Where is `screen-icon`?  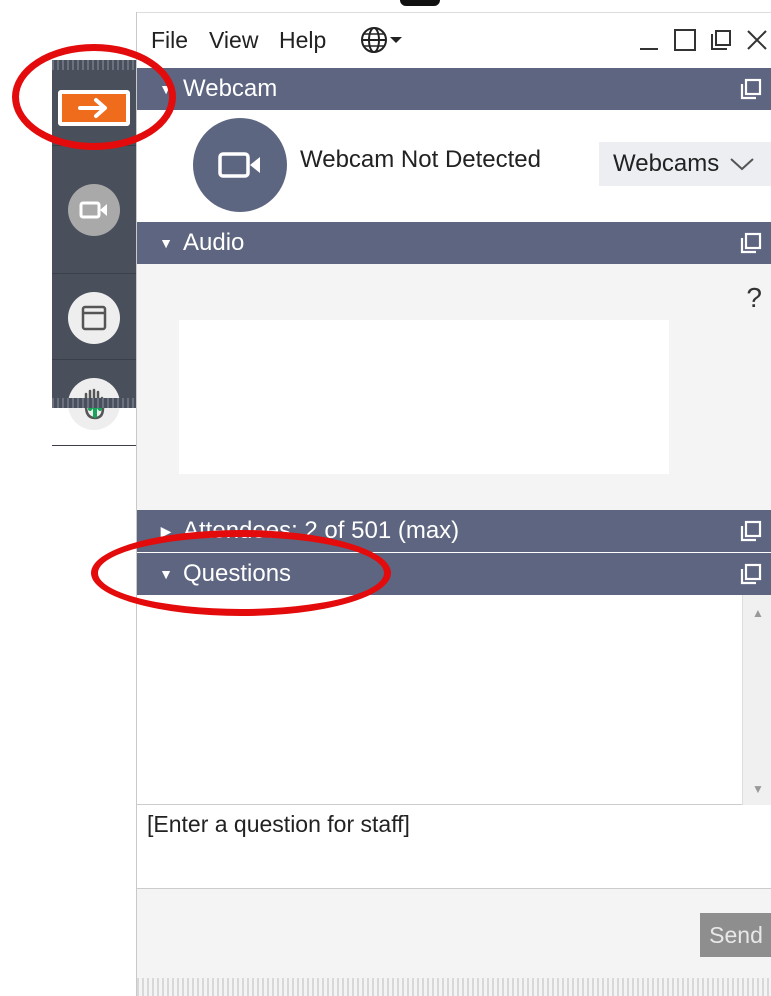
screen-icon is located at coordinates (94, 317).